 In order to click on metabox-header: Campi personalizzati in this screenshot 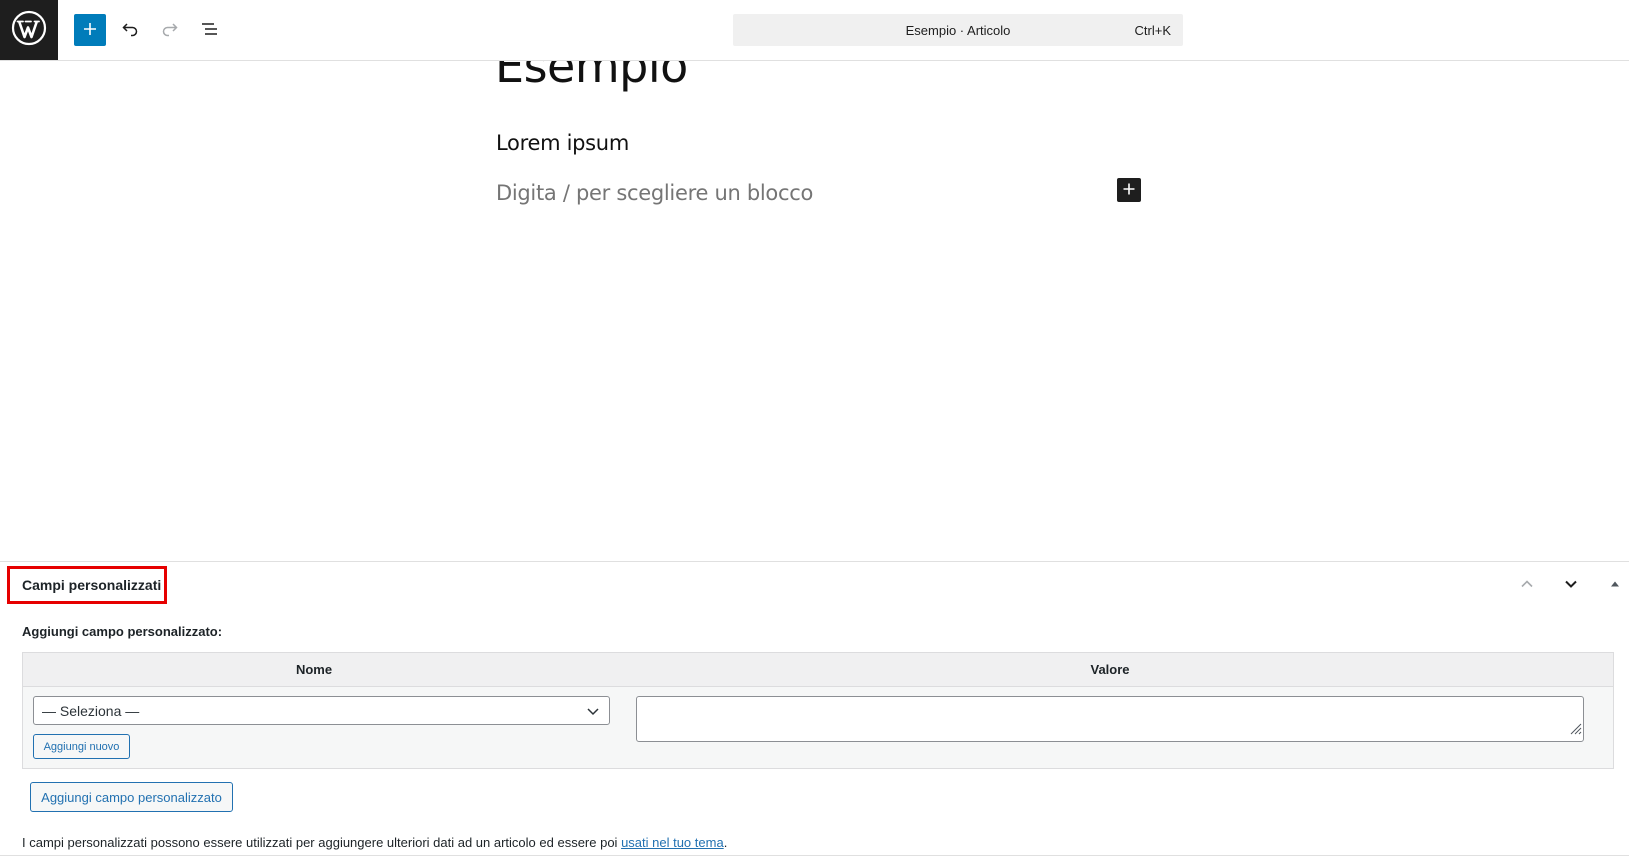, I will do `click(814, 585)`.